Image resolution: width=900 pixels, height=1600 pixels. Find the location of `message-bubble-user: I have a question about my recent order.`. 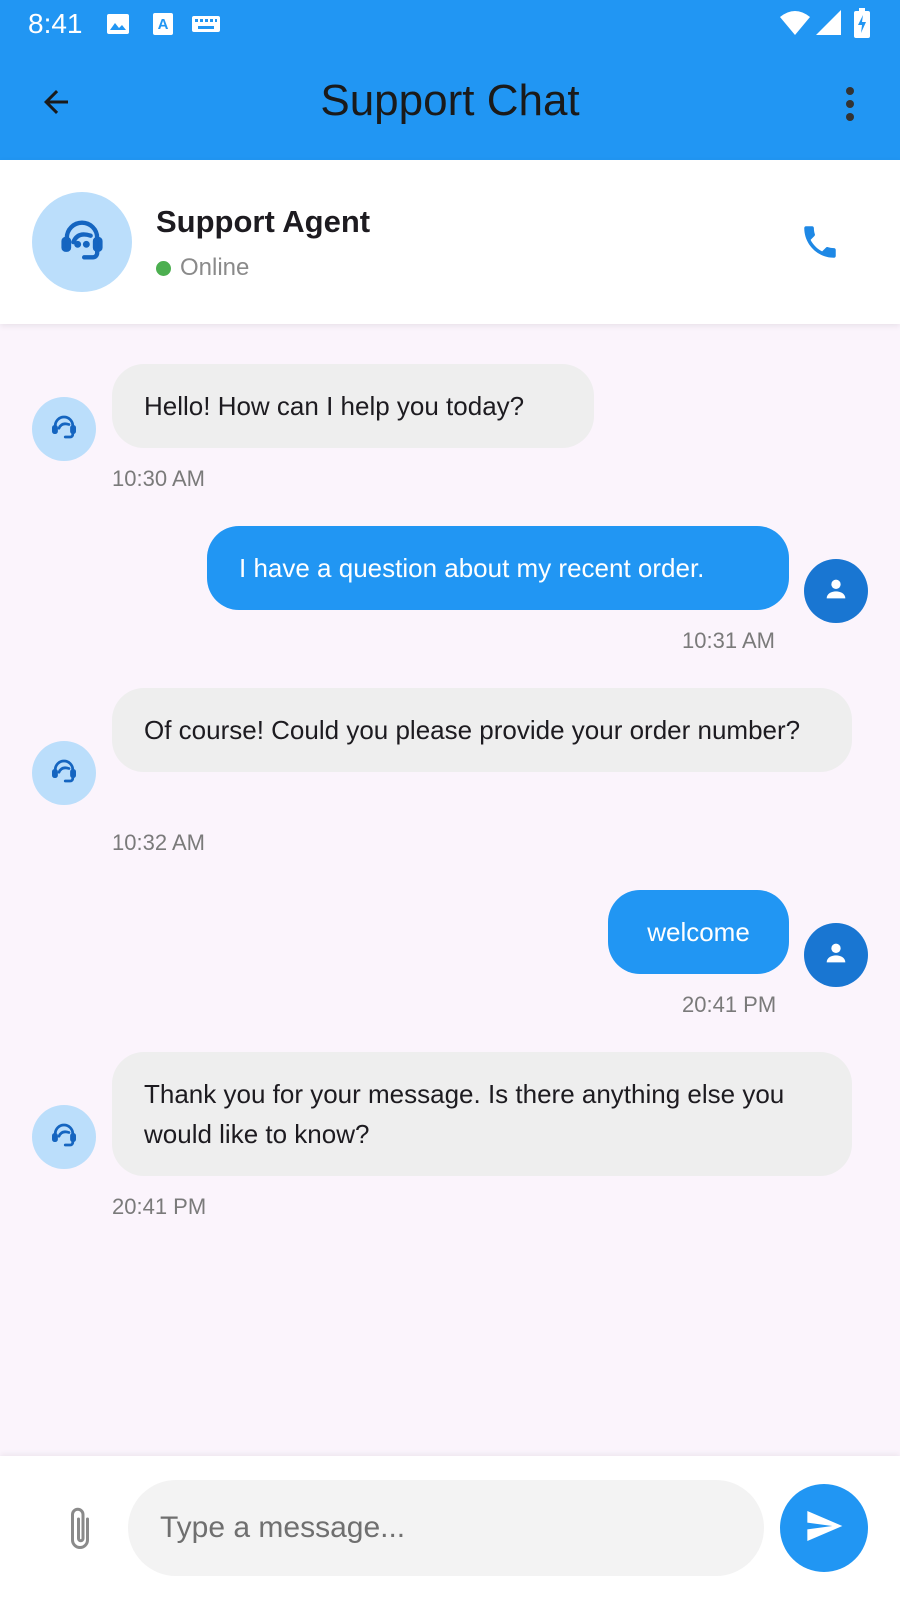

message-bubble-user: I have a question about my recent order. is located at coordinates (498, 568).